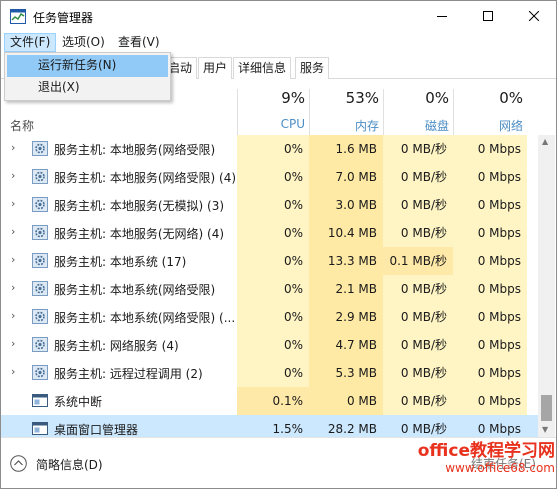 The width and height of the screenshot is (557, 489). I want to click on maximize-button, so click(488, 16).